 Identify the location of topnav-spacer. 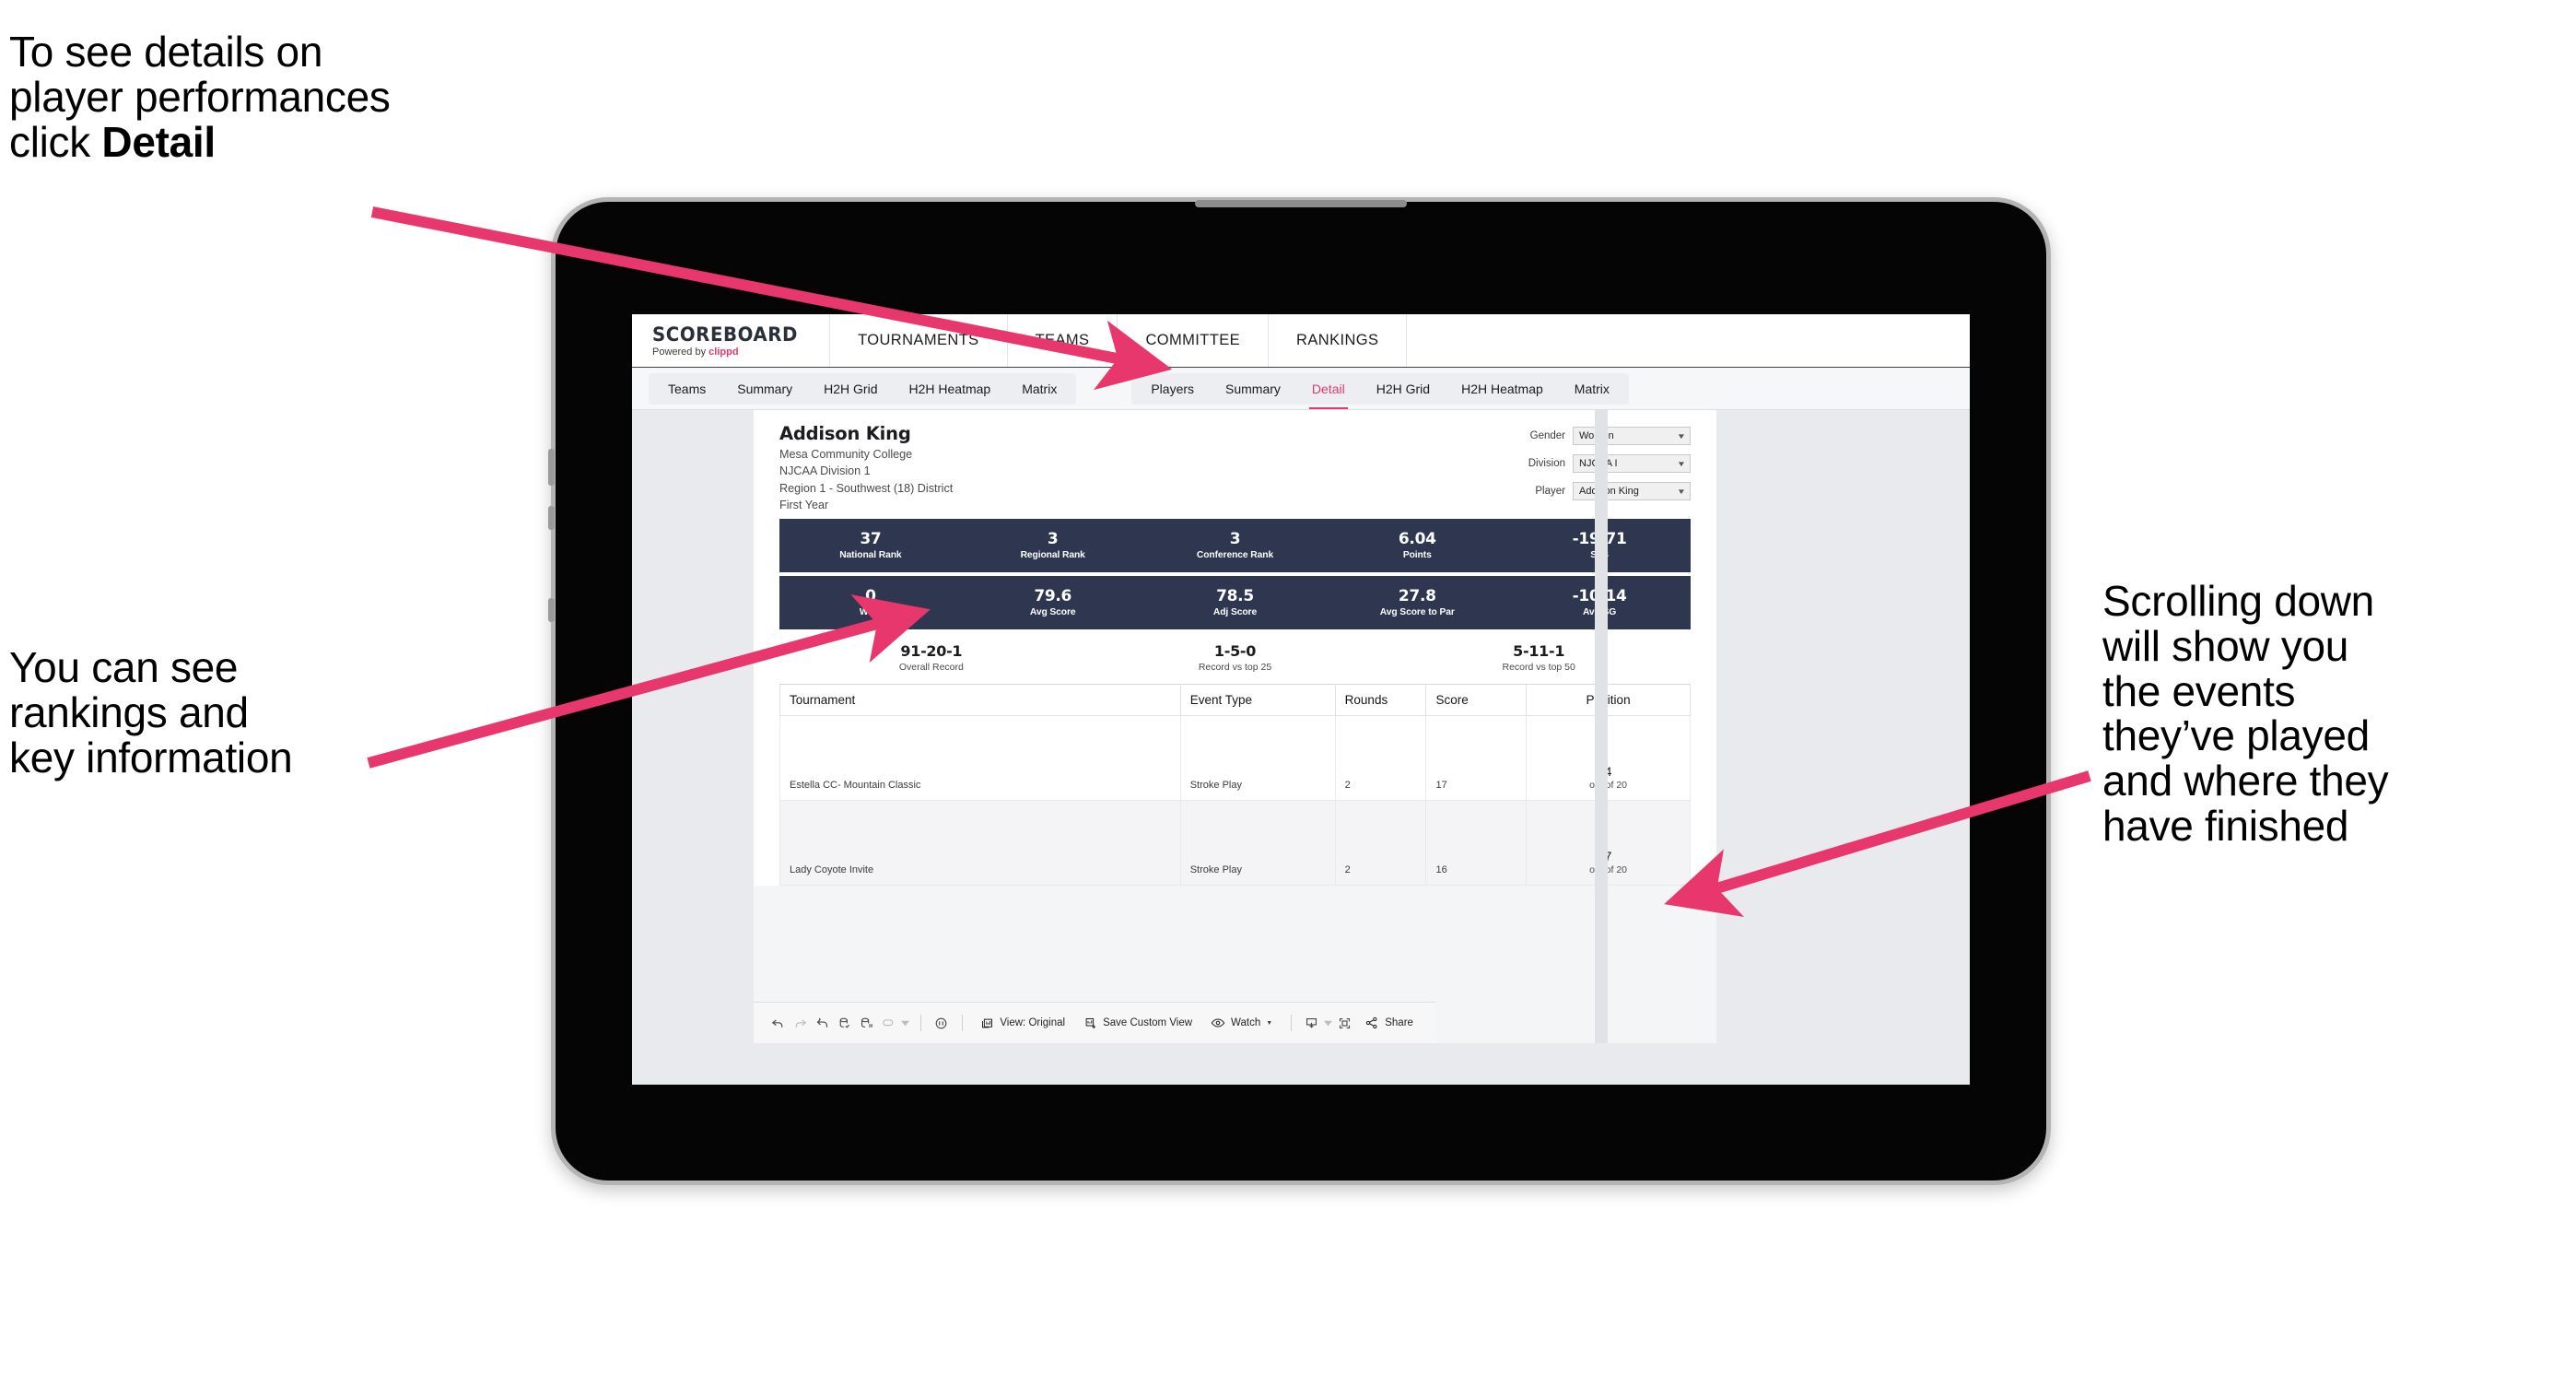
(1688, 340).